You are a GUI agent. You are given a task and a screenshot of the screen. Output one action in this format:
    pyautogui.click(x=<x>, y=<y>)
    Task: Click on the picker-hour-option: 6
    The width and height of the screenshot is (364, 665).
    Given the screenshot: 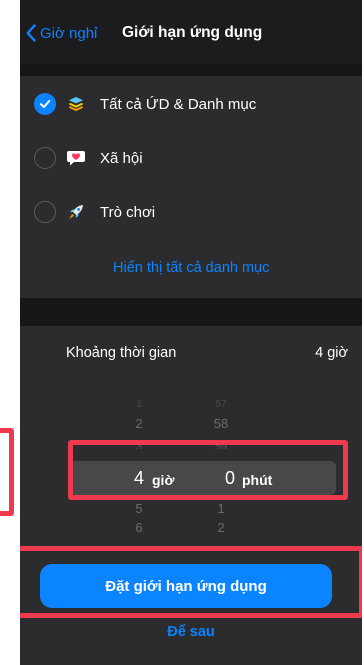 What is the action you would take?
    pyautogui.click(x=139, y=527)
    